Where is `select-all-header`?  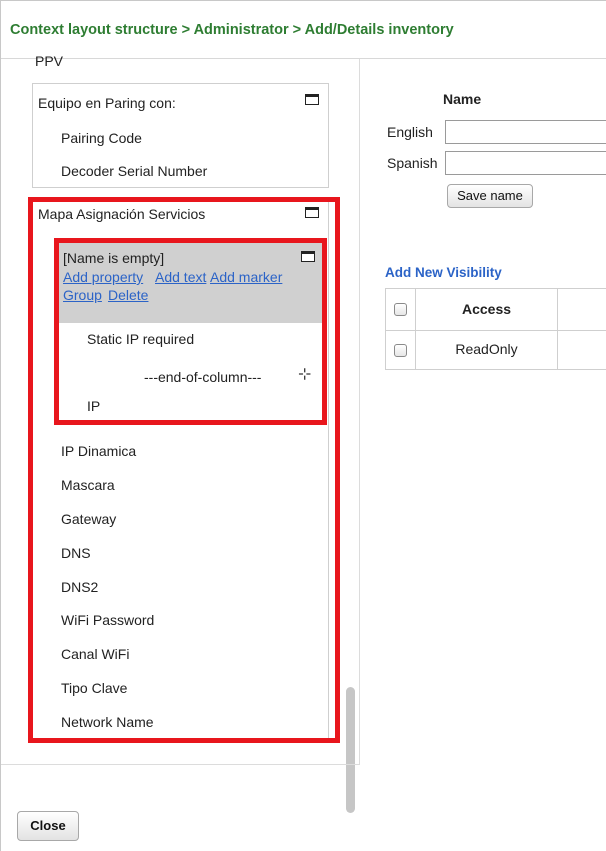 select-all-header is located at coordinates (401, 310).